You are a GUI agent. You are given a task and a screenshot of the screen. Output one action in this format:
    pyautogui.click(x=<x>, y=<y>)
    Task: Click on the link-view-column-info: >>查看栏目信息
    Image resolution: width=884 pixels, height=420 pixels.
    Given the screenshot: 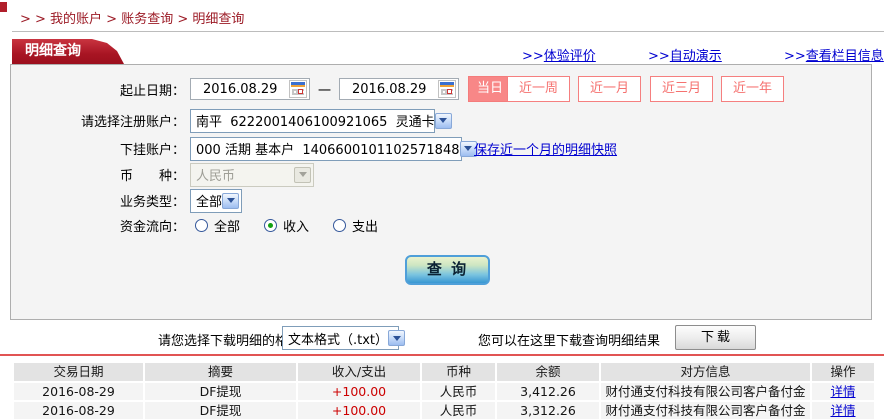 What is the action you would take?
    pyautogui.click(x=834, y=54)
    